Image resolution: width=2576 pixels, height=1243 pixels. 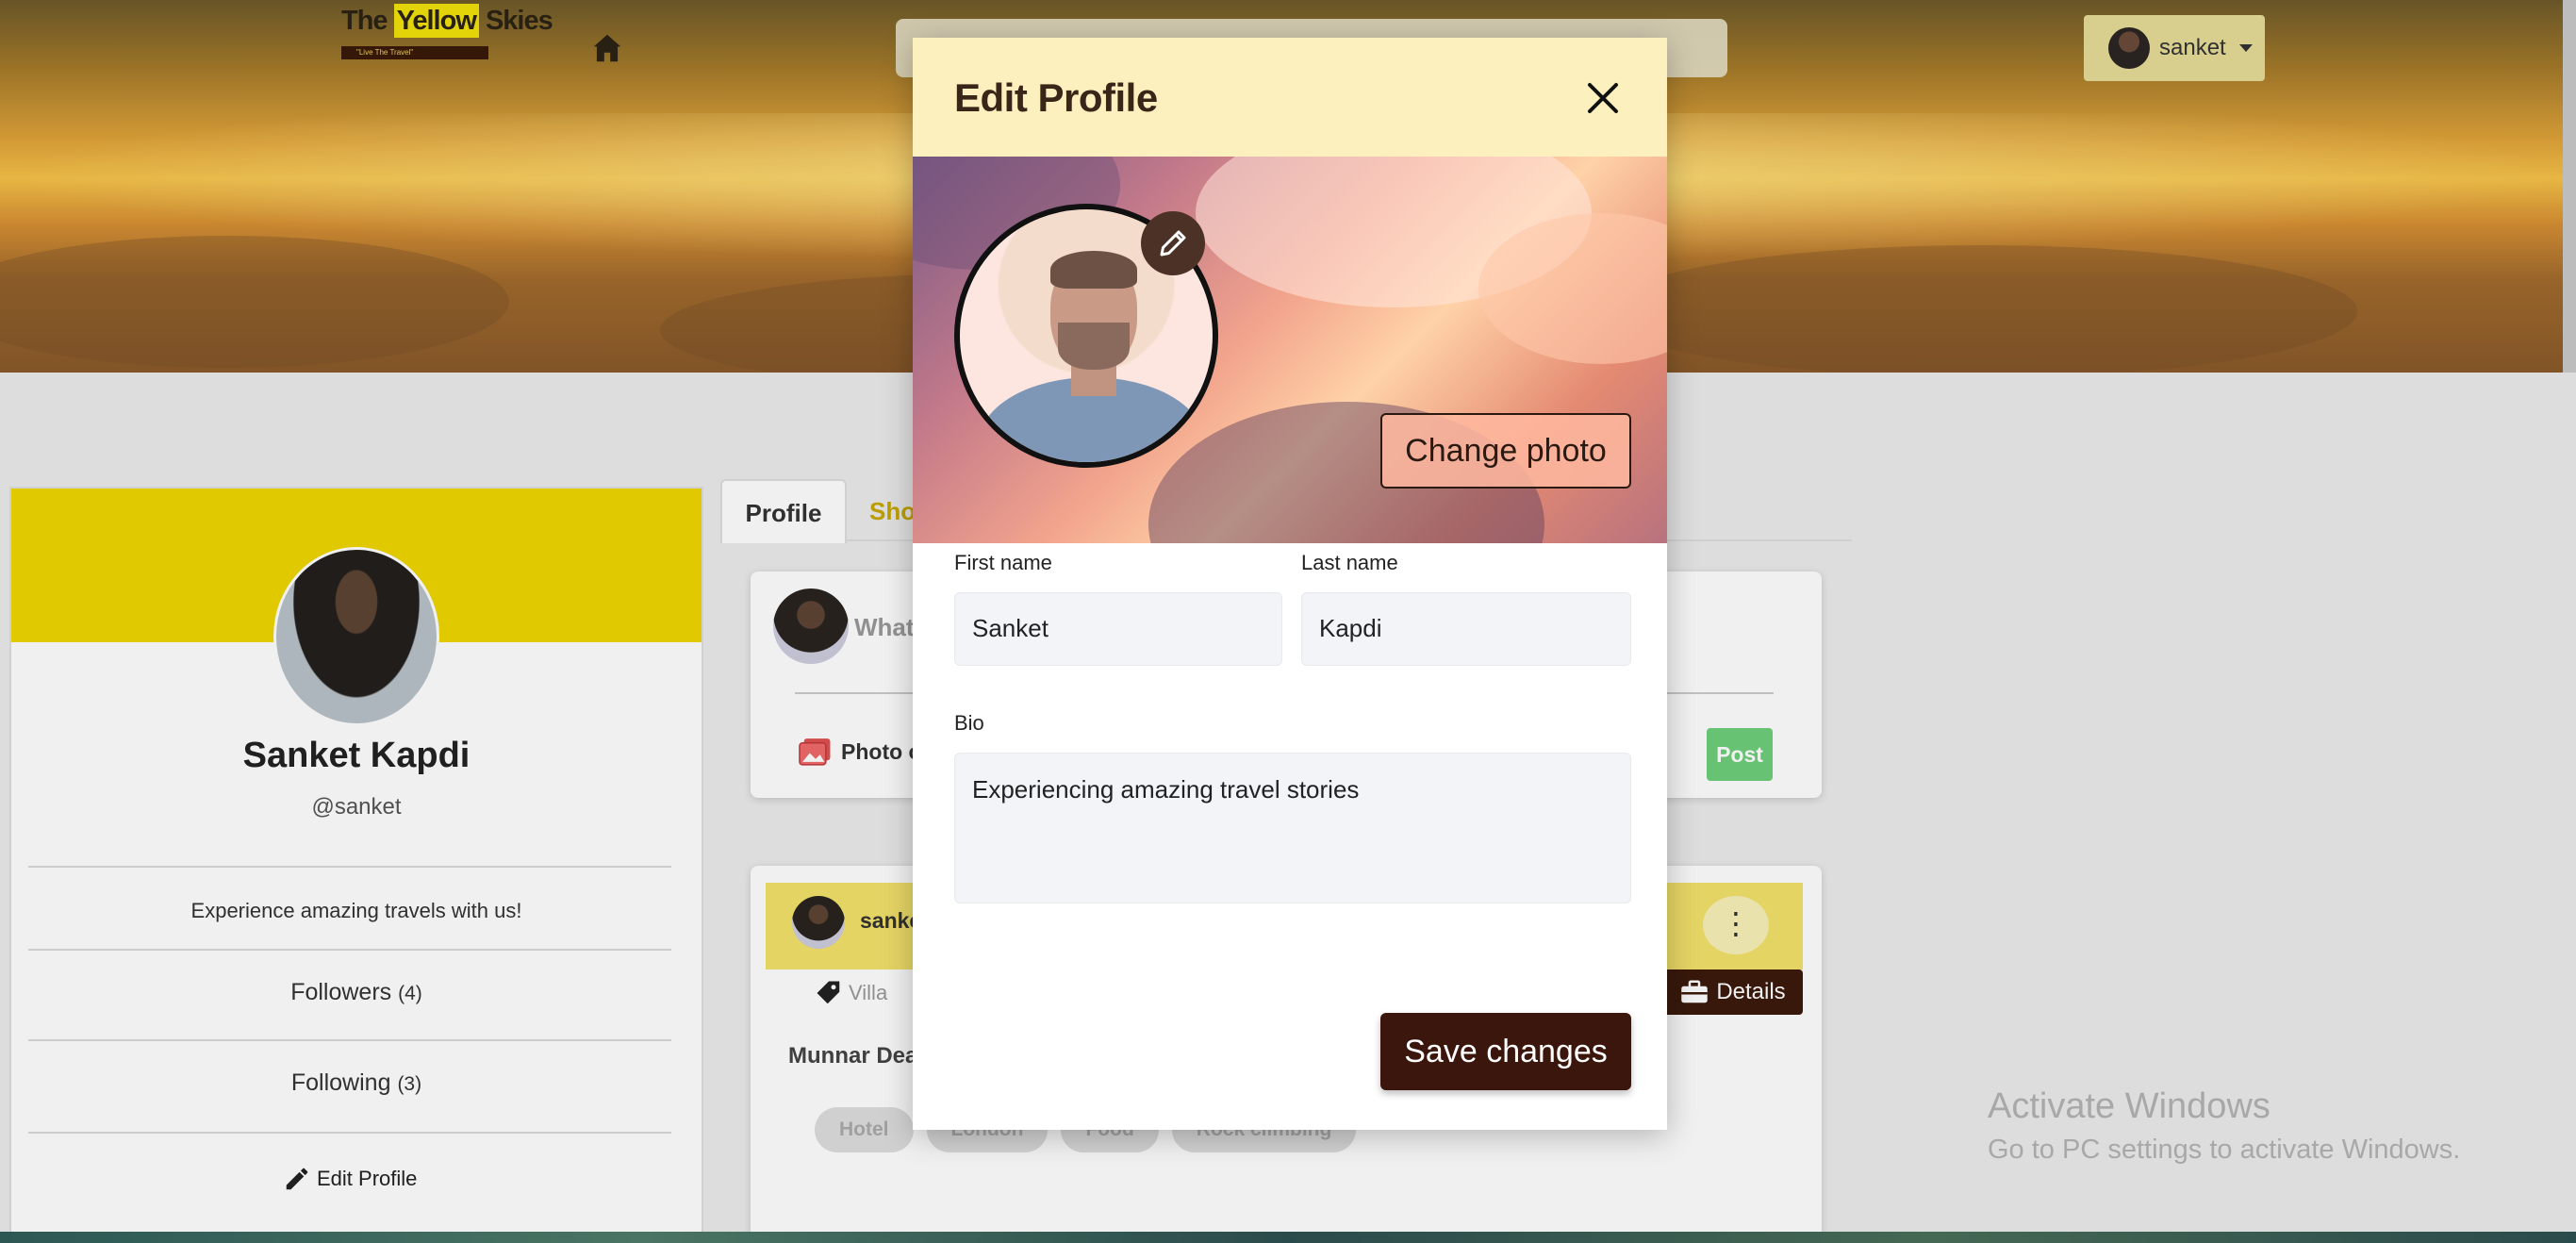 What do you see at coordinates (1349, 562) in the screenshot?
I see `last-name-label: Last name` at bounding box center [1349, 562].